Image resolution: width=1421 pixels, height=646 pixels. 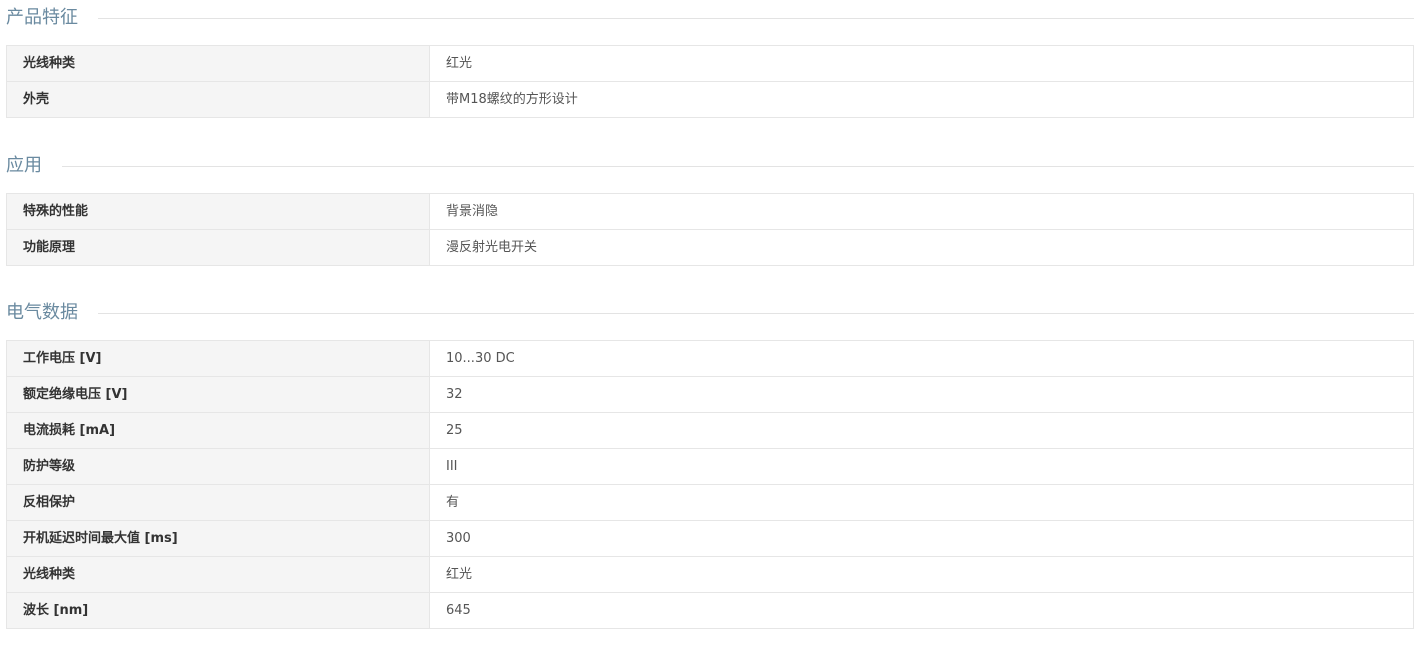 What do you see at coordinates (218, 538) in the screenshot?
I see `spec-label: 开机延迟时间最大值 [ms]` at bounding box center [218, 538].